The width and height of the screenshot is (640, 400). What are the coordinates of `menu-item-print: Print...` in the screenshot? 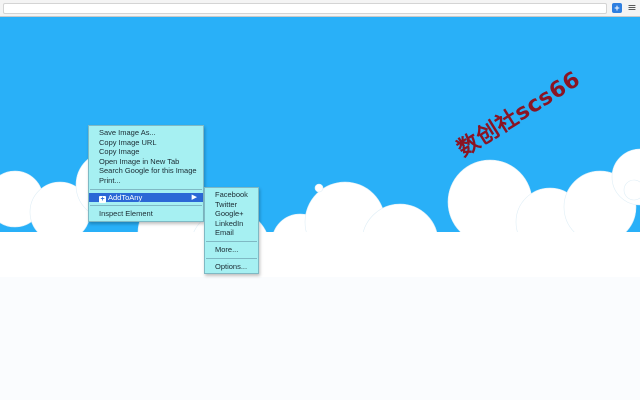 It's located at (146, 181).